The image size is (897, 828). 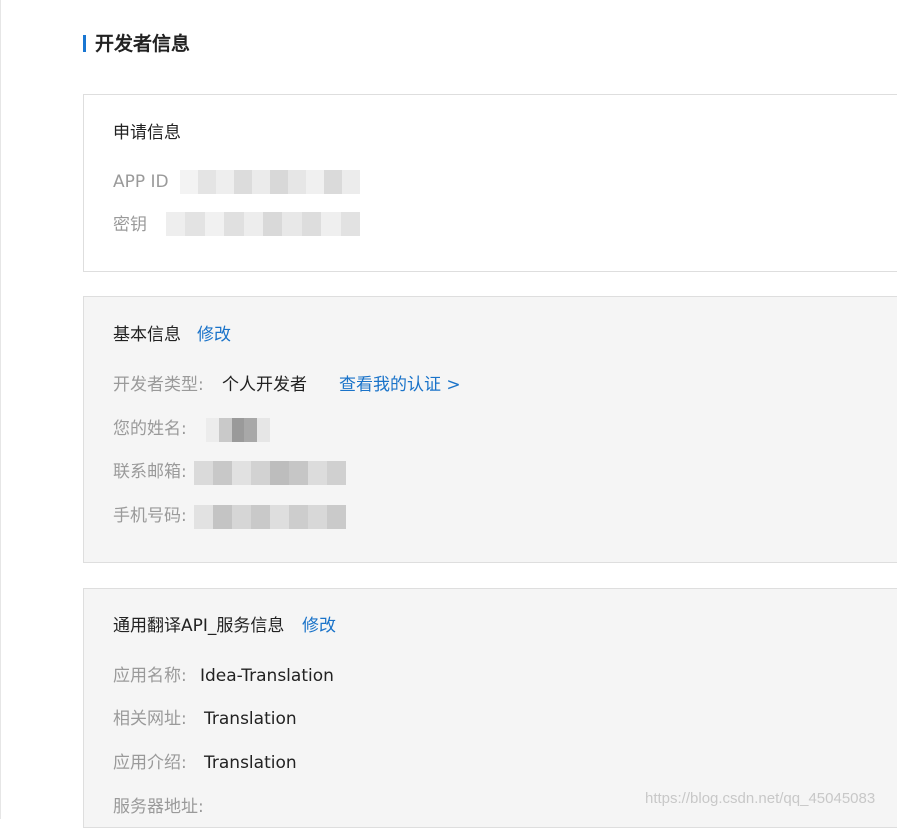 I want to click on intro-value: Translation, so click(x=250, y=763).